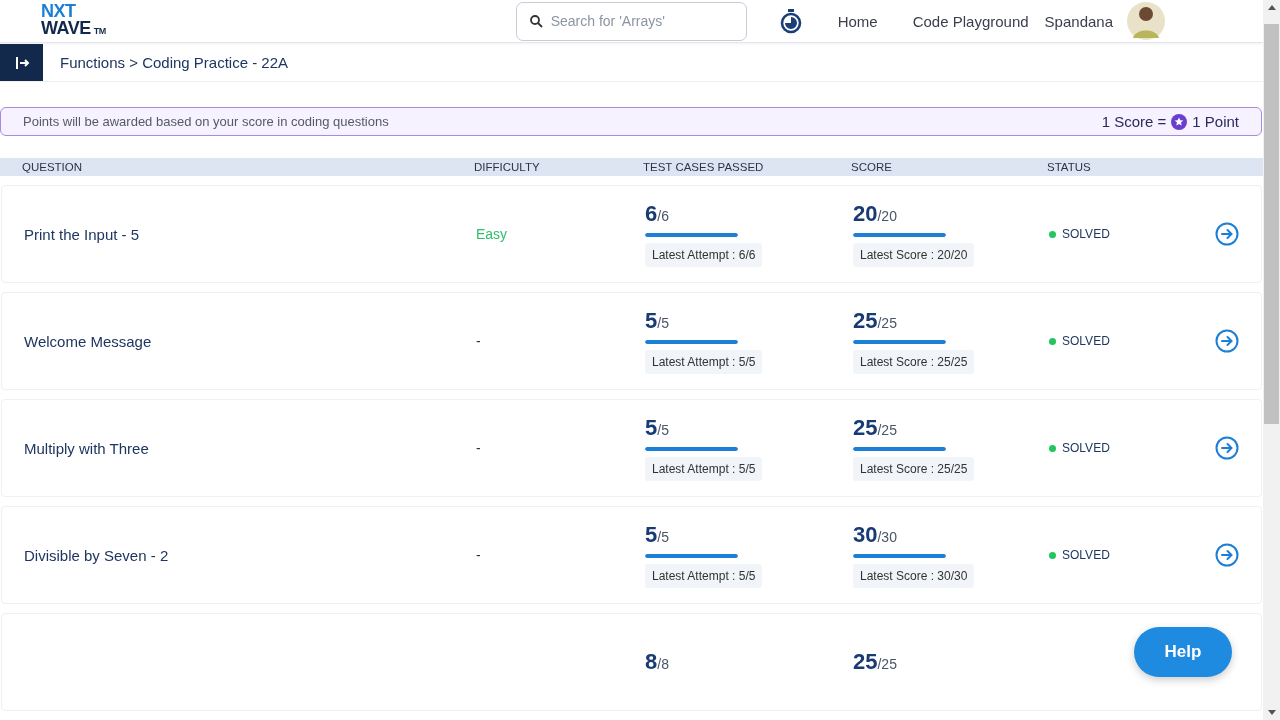  I want to click on avatar-icon, so click(1146, 21).